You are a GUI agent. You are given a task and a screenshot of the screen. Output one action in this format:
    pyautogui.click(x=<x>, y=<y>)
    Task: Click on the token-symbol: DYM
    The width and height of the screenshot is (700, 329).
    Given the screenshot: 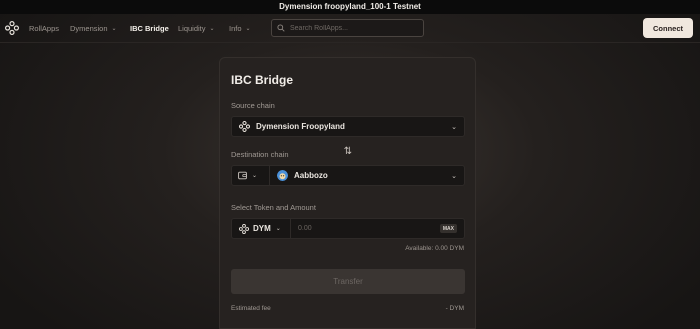 What is the action you would take?
    pyautogui.click(x=262, y=228)
    